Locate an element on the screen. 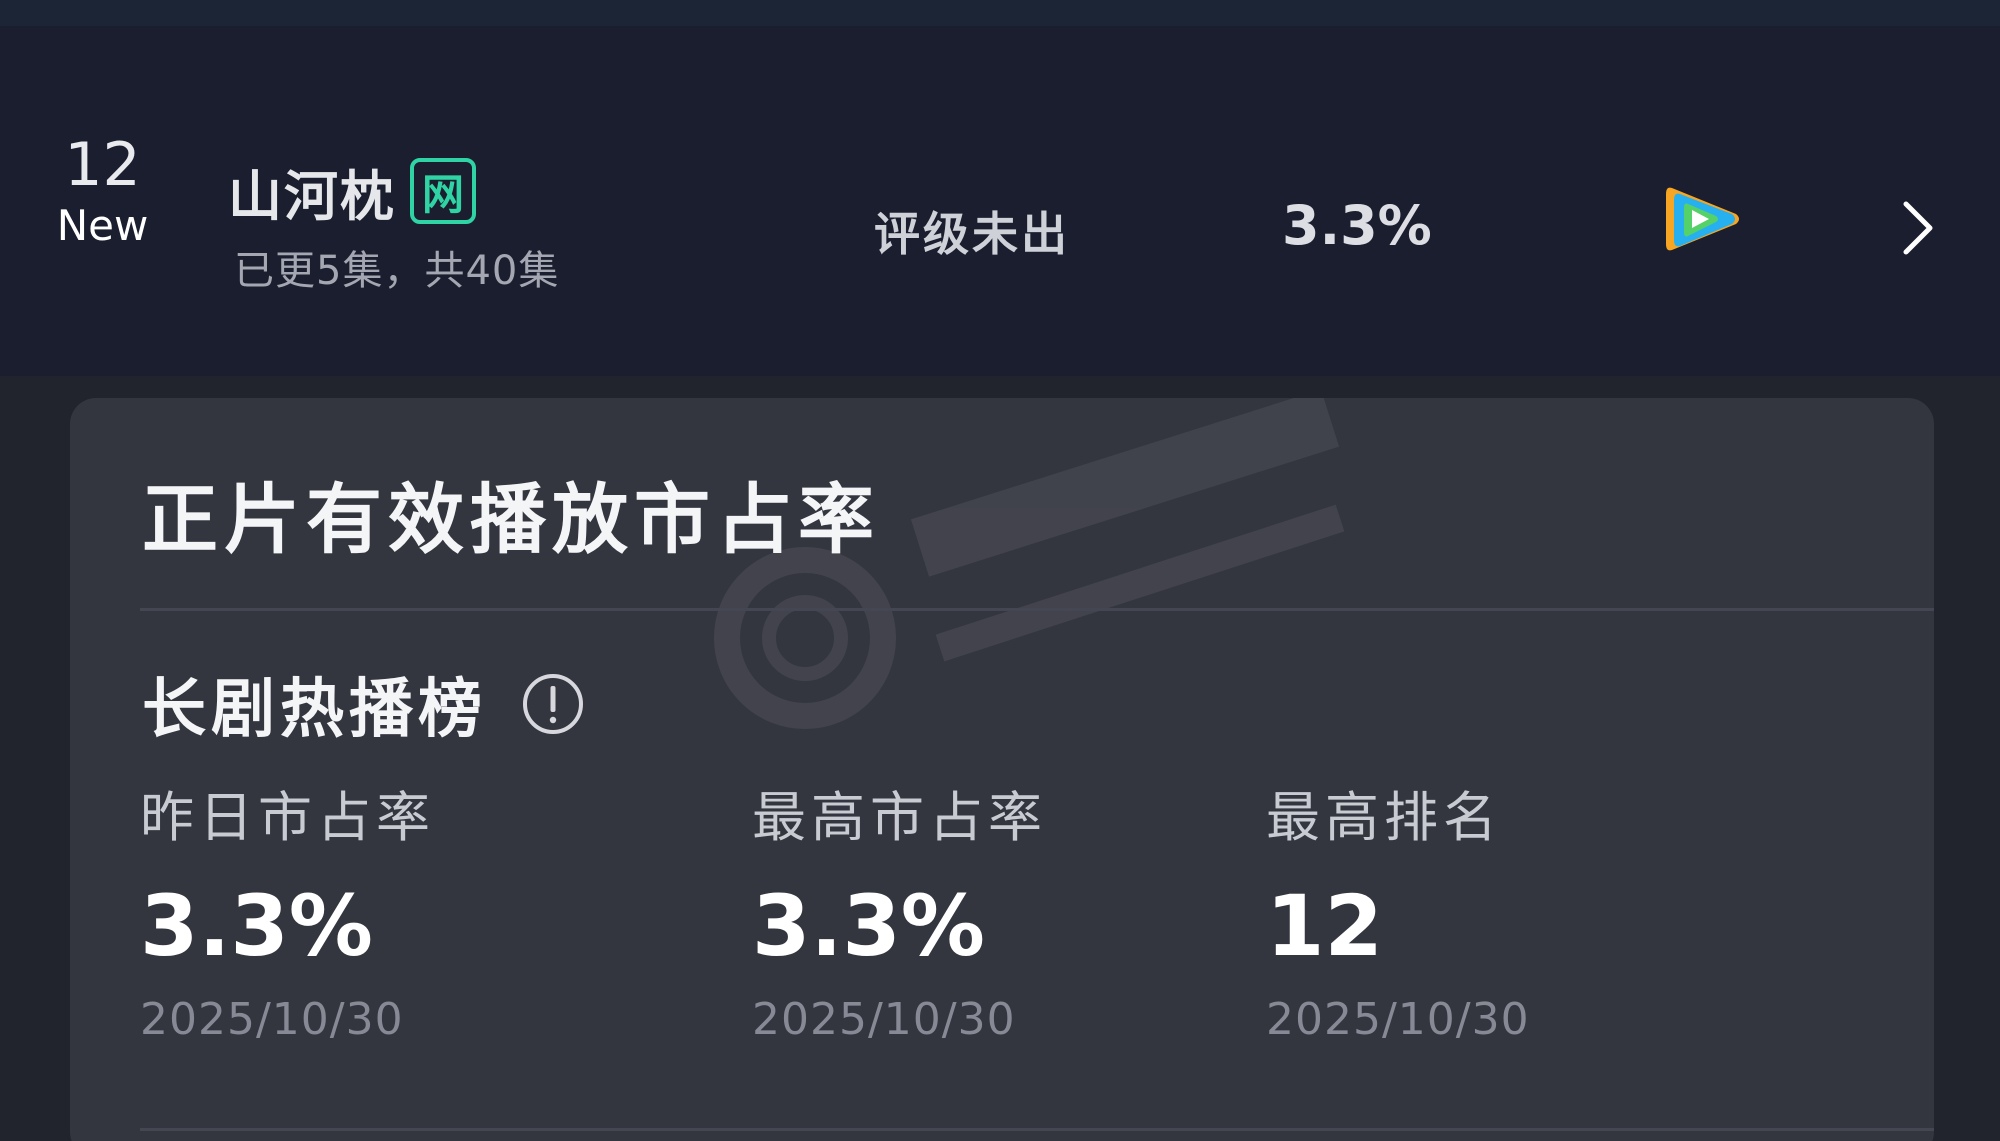 This screenshot has height=1141, width=2000. rating-status: 评级未出 is located at coordinates (972, 234).